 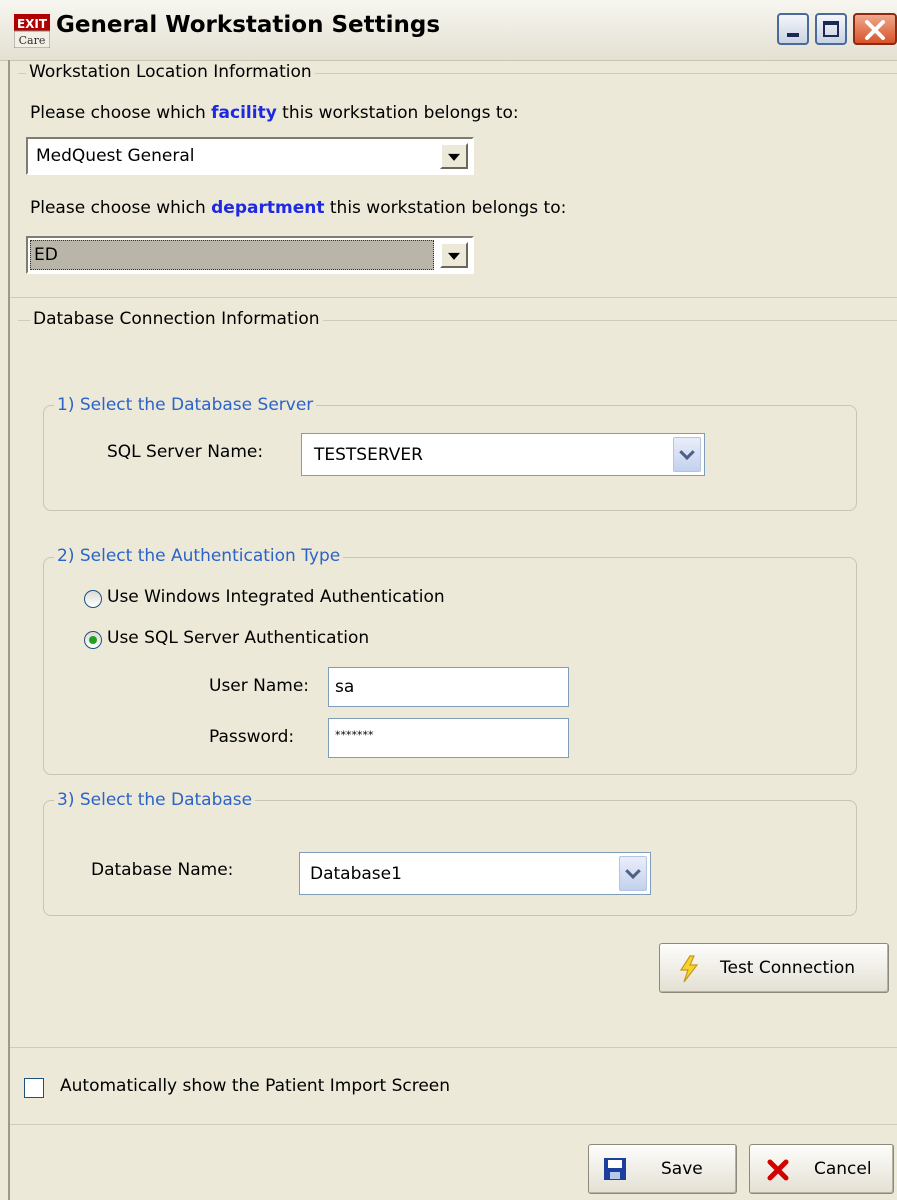 I want to click on db-name-select: Database1, so click(x=475, y=873).